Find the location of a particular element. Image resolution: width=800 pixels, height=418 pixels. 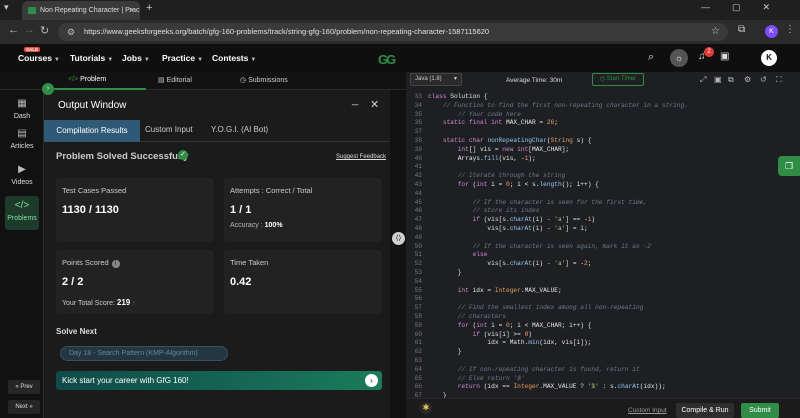

tests-label: Test Cases Passed is located at coordinates (94, 190).